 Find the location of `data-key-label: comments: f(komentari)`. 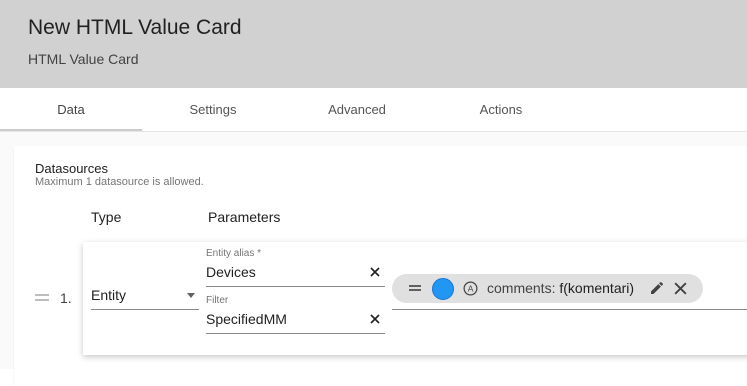

data-key-label: comments: f(komentari) is located at coordinates (560, 288).